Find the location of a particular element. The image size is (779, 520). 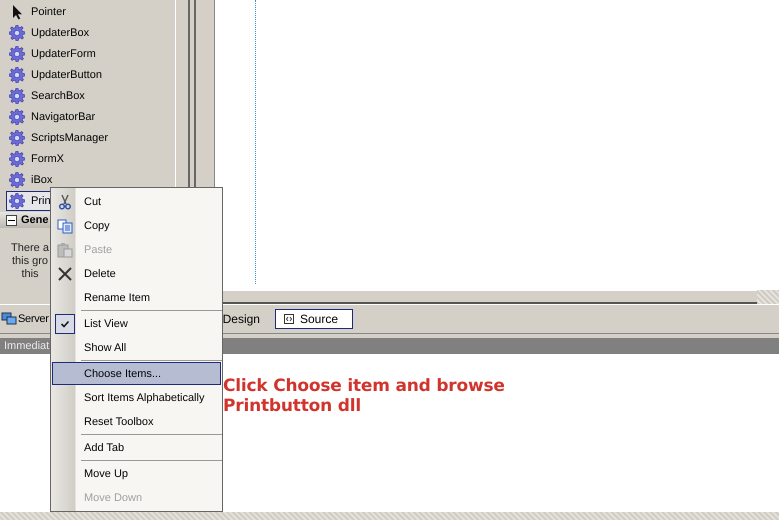

menu-item: Move Up is located at coordinates (136, 473).